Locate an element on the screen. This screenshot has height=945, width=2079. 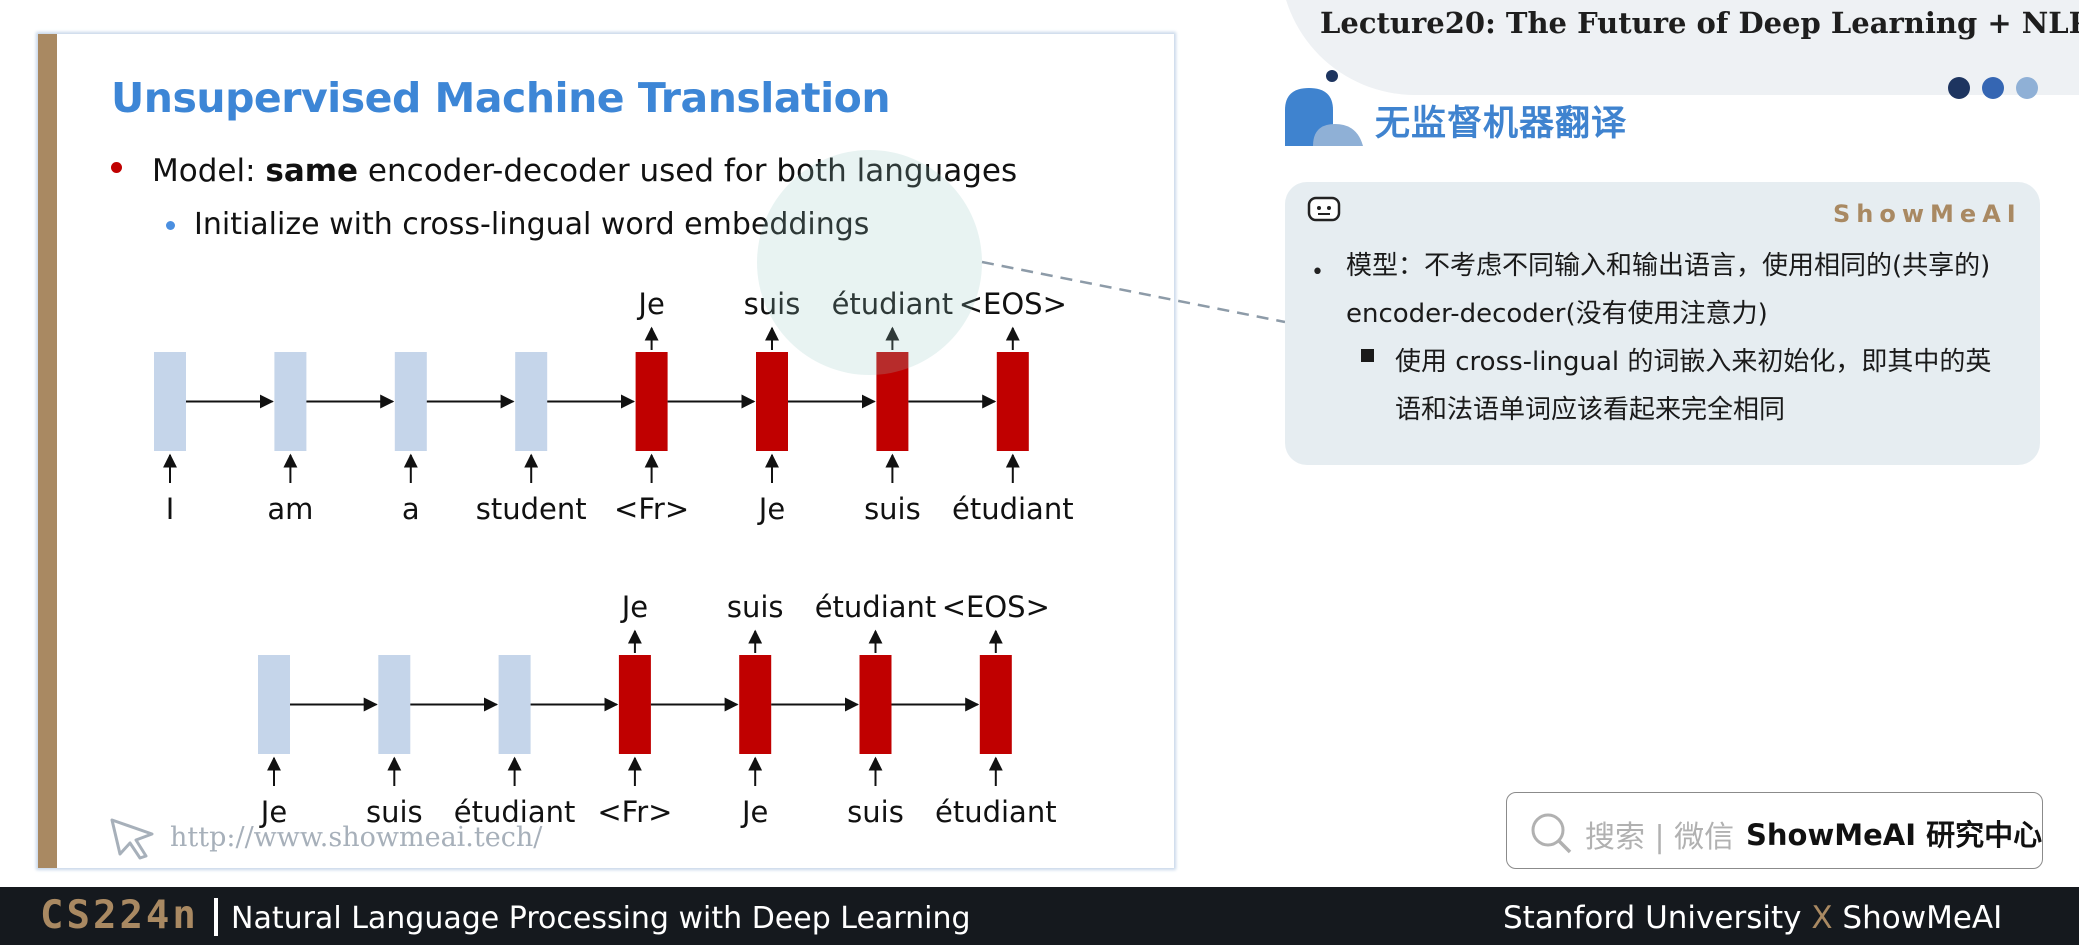
note-sub-bullet is located at coordinates (1367, 355).